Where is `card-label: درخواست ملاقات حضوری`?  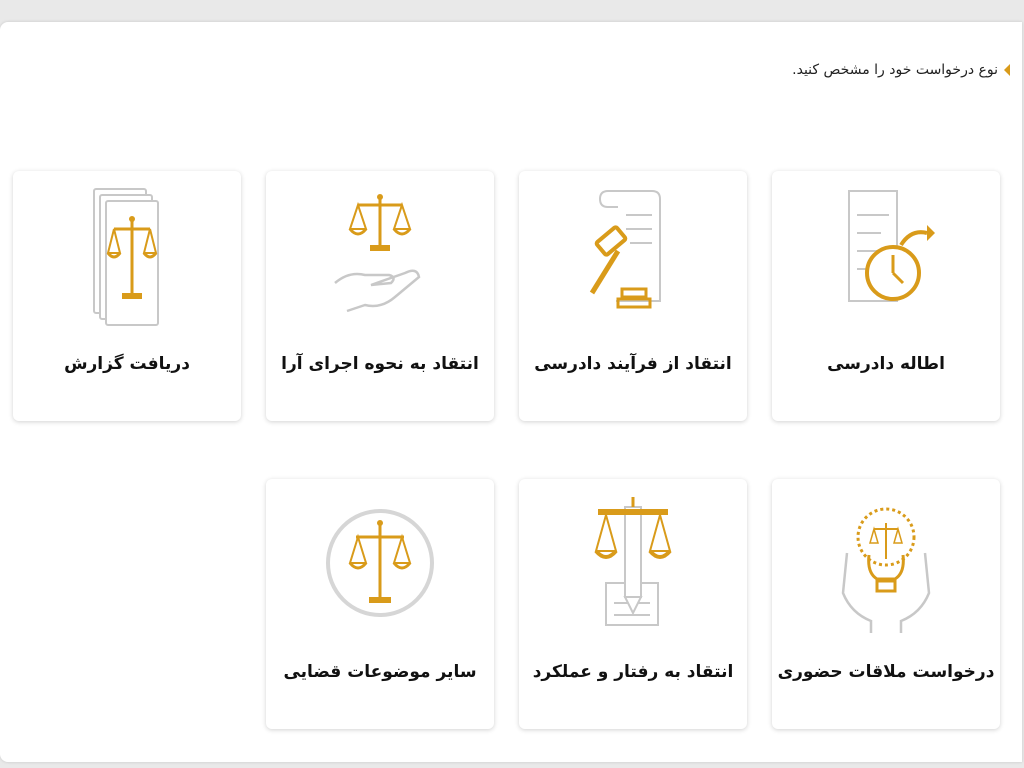 card-label: درخواست ملاقات حضوری is located at coordinates (886, 672).